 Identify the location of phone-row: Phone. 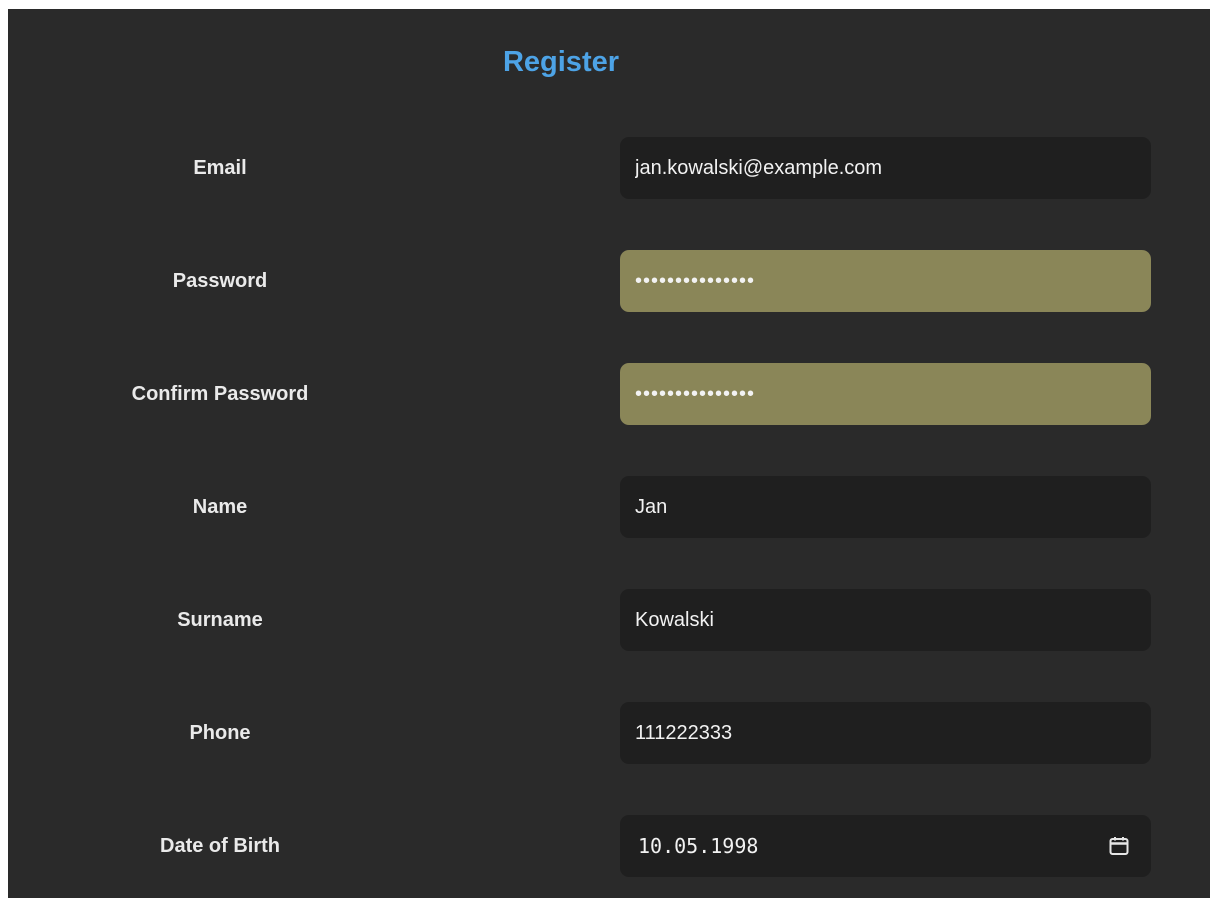
(609, 733).